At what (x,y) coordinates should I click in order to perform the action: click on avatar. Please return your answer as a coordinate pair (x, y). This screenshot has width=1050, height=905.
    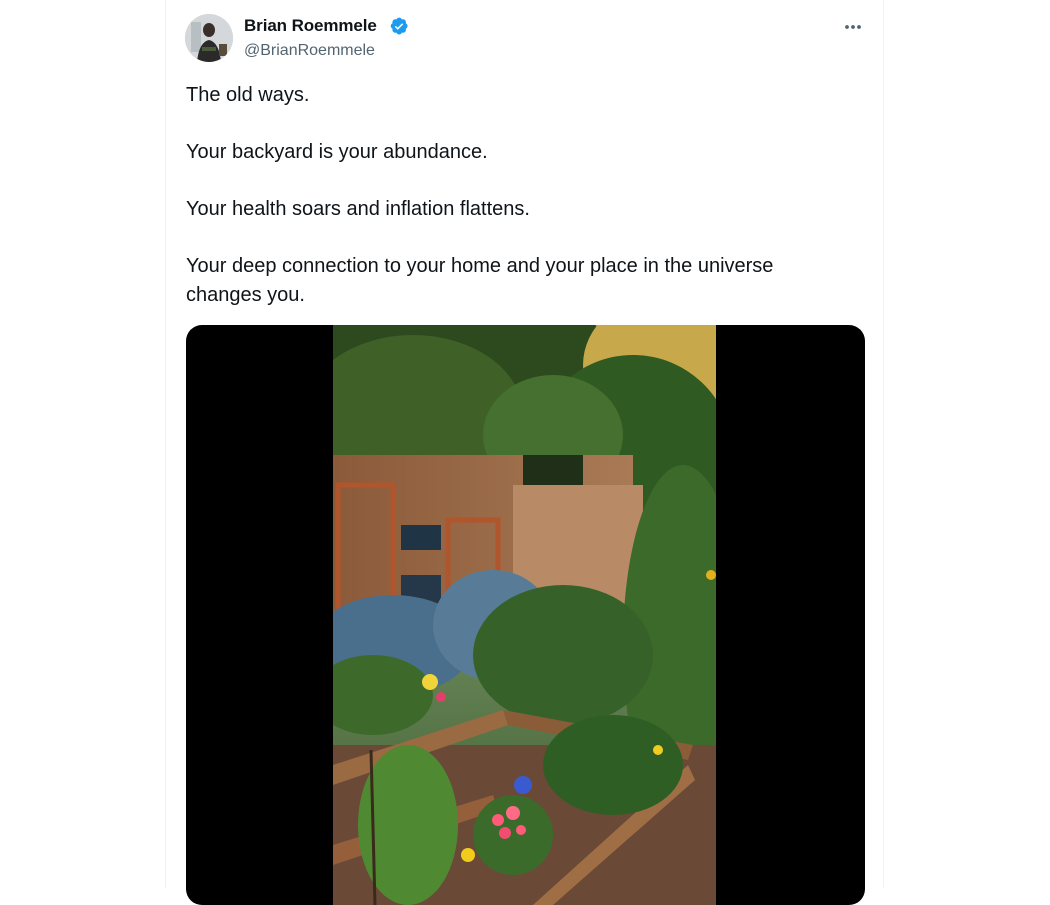
    Looking at the image, I should click on (209, 38).